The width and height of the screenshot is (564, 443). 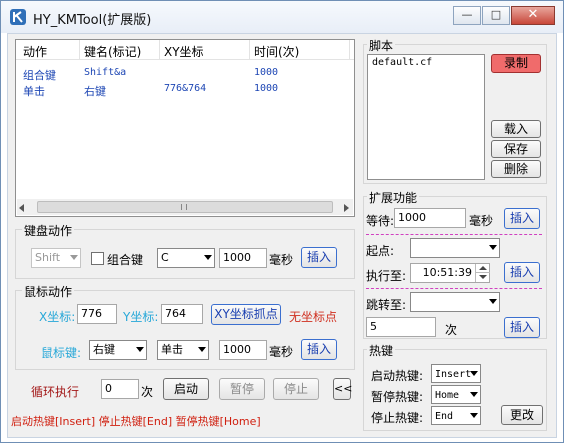 What do you see at coordinates (34, 91) in the screenshot?
I see `row-action: 单击` at bounding box center [34, 91].